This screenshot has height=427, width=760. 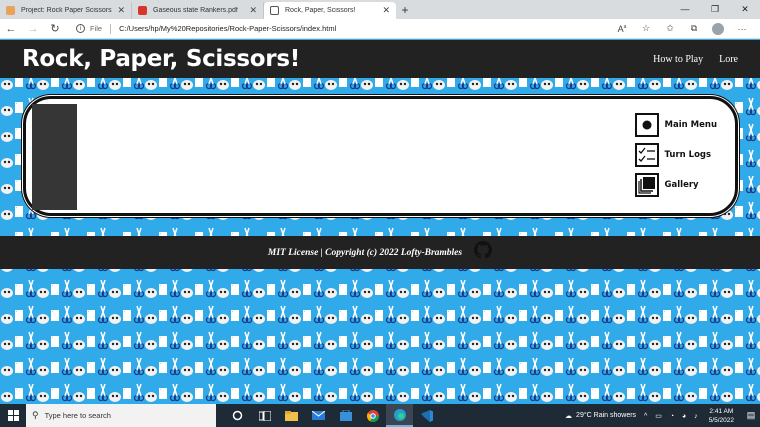 I want to click on close-window-icon: ✕, so click(x=745, y=9).